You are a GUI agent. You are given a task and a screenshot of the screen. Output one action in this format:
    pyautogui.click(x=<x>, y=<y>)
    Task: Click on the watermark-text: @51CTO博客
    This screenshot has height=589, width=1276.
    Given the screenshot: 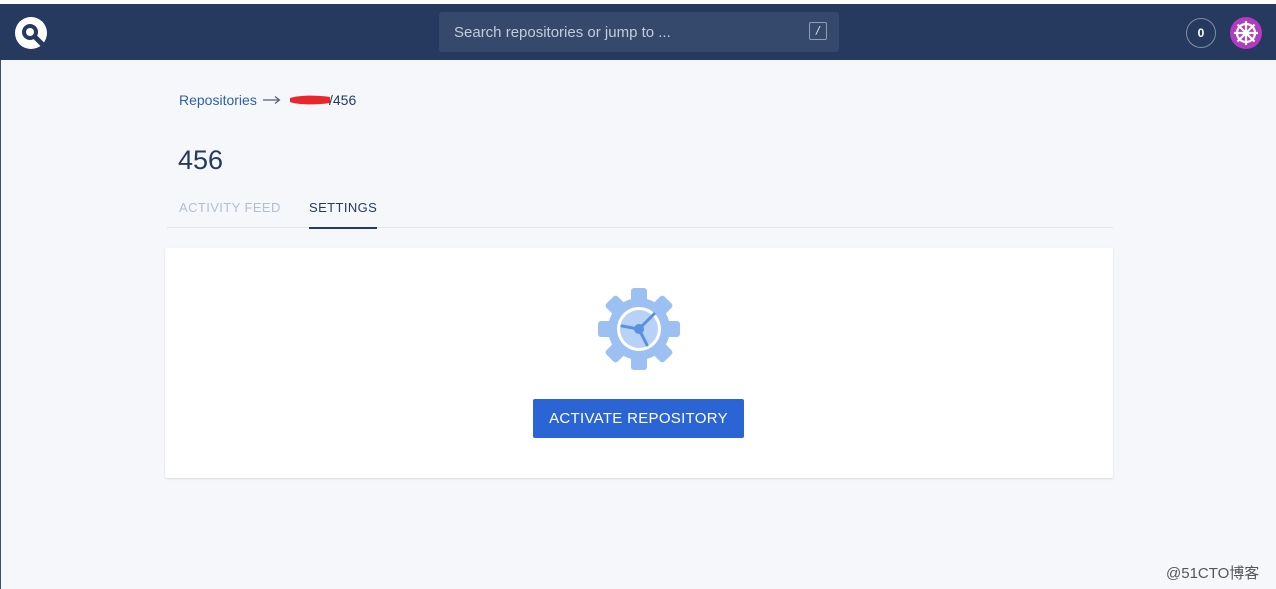 What is the action you would take?
    pyautogui.click(x=1213, y=573)
    